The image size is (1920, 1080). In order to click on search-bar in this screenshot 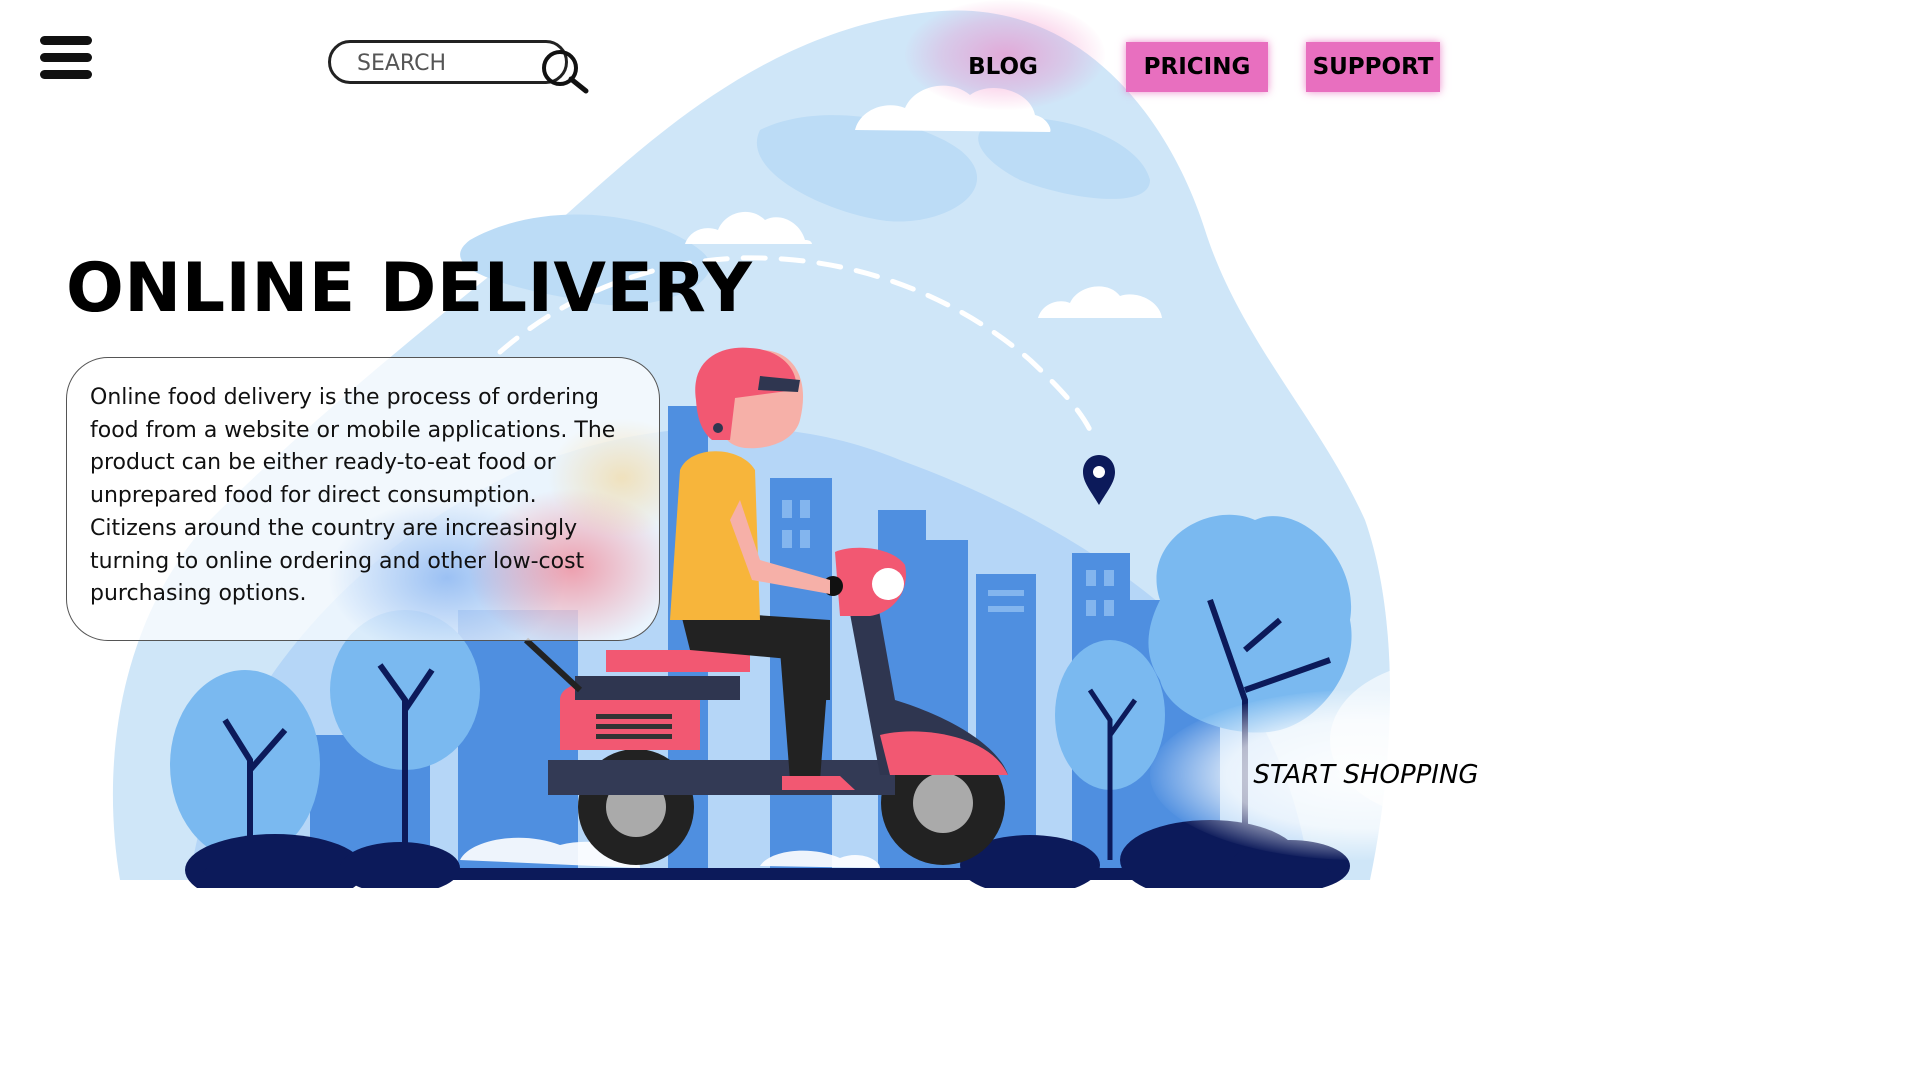, I will do `click(448, 62)`.